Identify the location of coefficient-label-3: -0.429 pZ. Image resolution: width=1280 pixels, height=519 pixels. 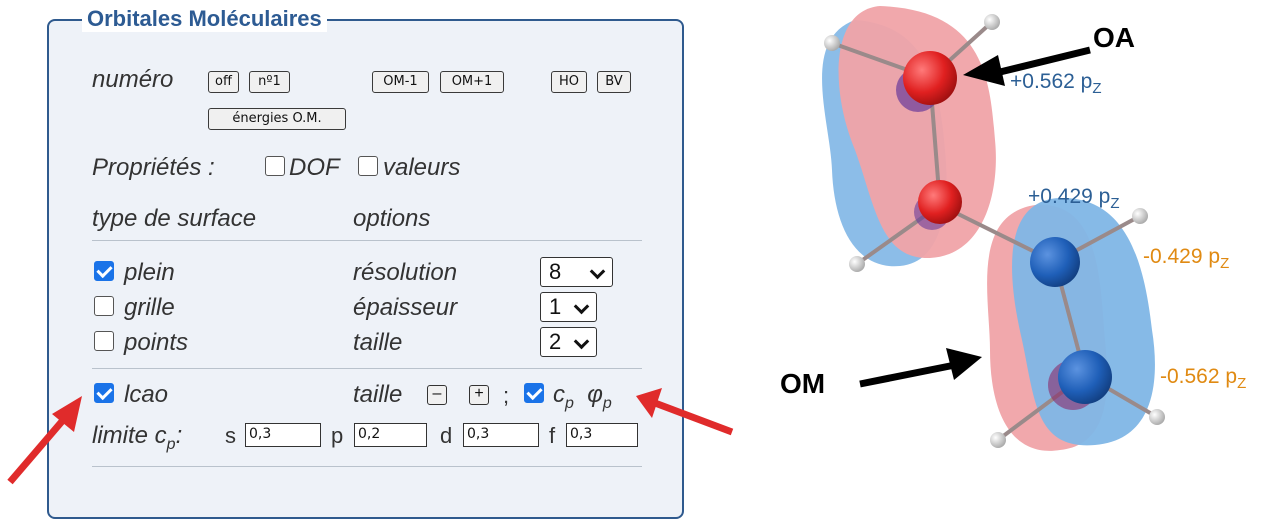
(1186, 260).